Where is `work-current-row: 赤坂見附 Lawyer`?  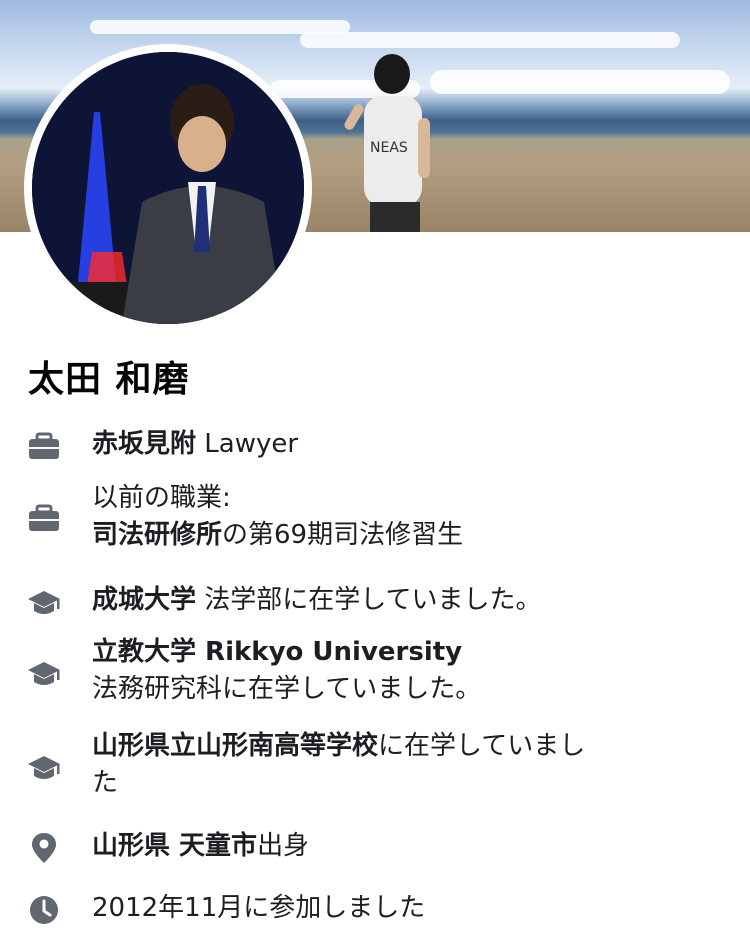
work-current-row: 赤坂見附 Lawyer is located at coordinates (375, 444).